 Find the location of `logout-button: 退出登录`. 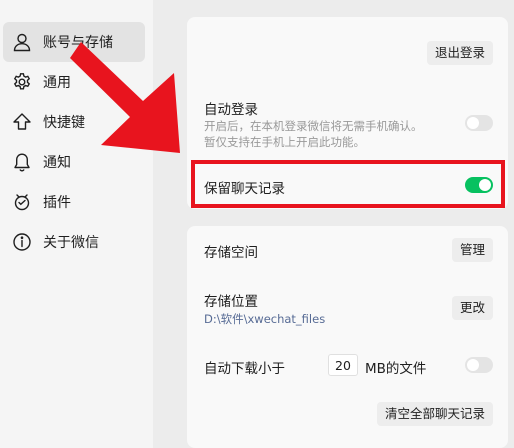

logout-button: 退出登录 is located at coordinates (459, 53).